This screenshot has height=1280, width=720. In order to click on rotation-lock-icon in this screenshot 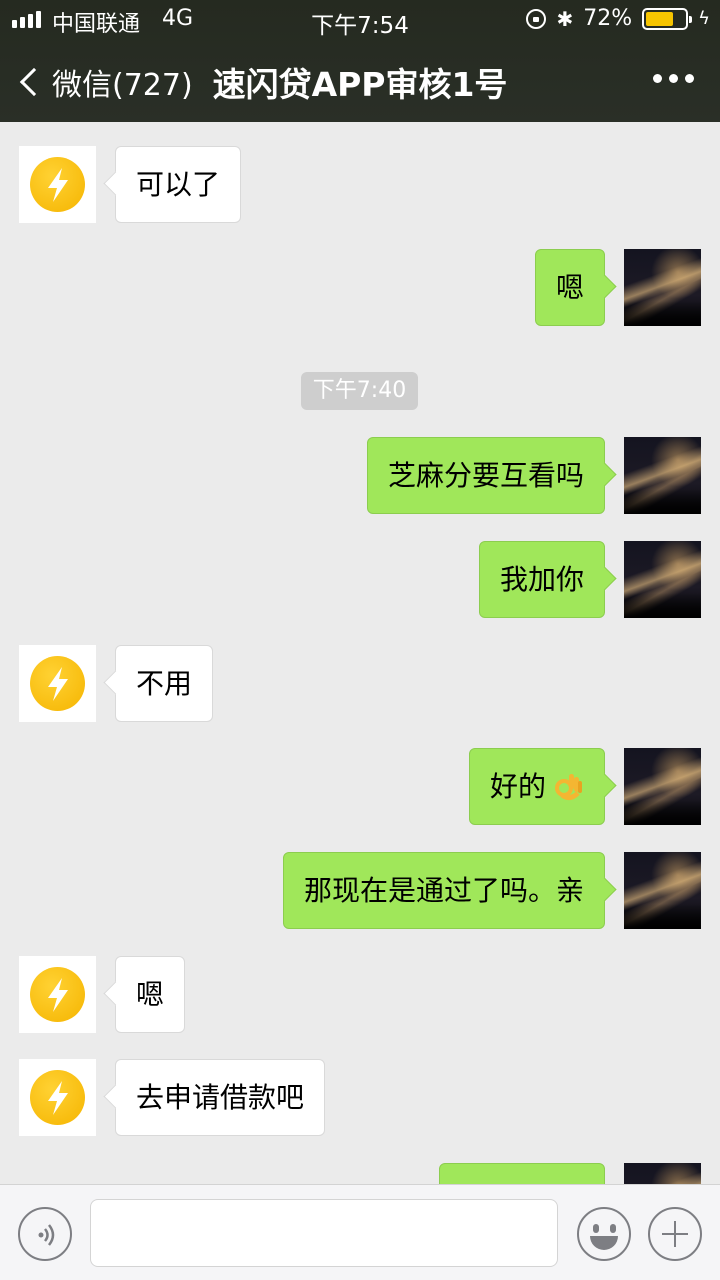, I will do `click(536, 18)`.